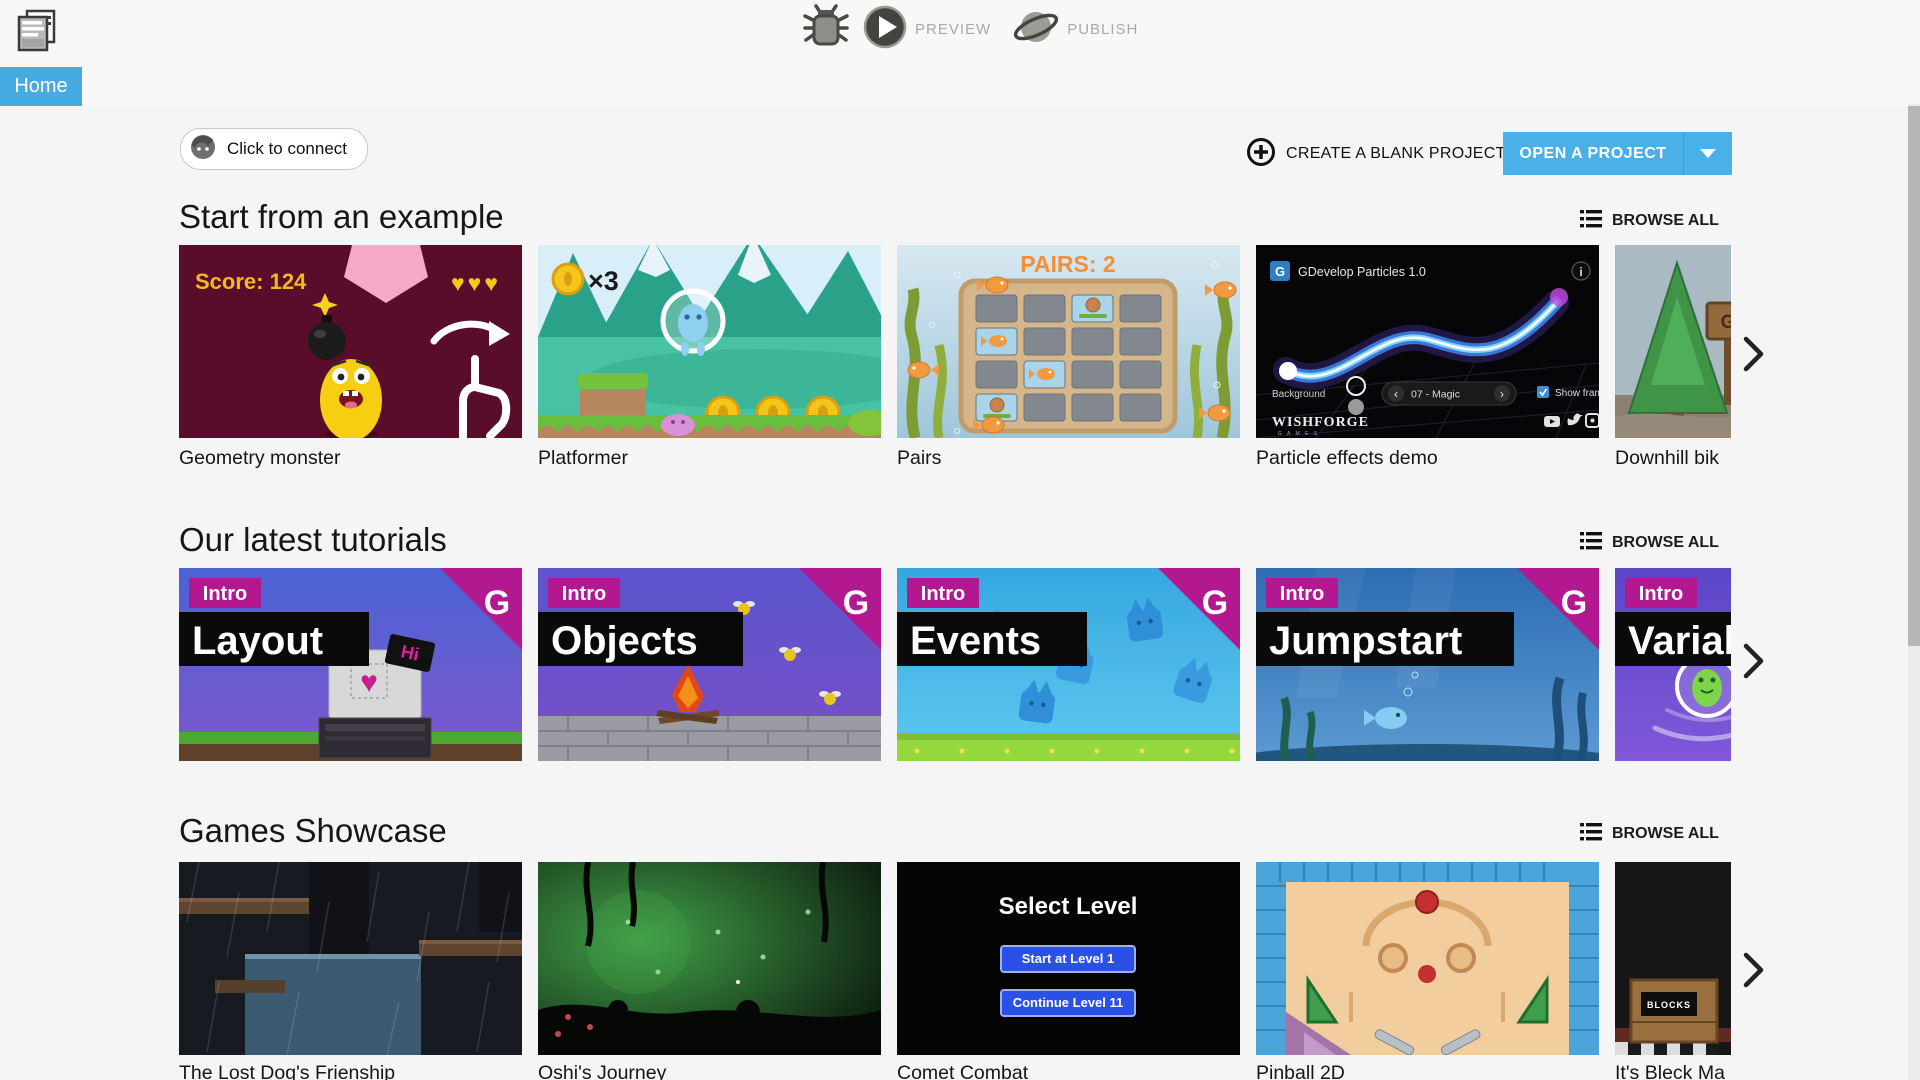  Describe the element at coordinates (1320, 422) in the screenshot. I see `wishforge-brand: WISHFORGE` at that location.